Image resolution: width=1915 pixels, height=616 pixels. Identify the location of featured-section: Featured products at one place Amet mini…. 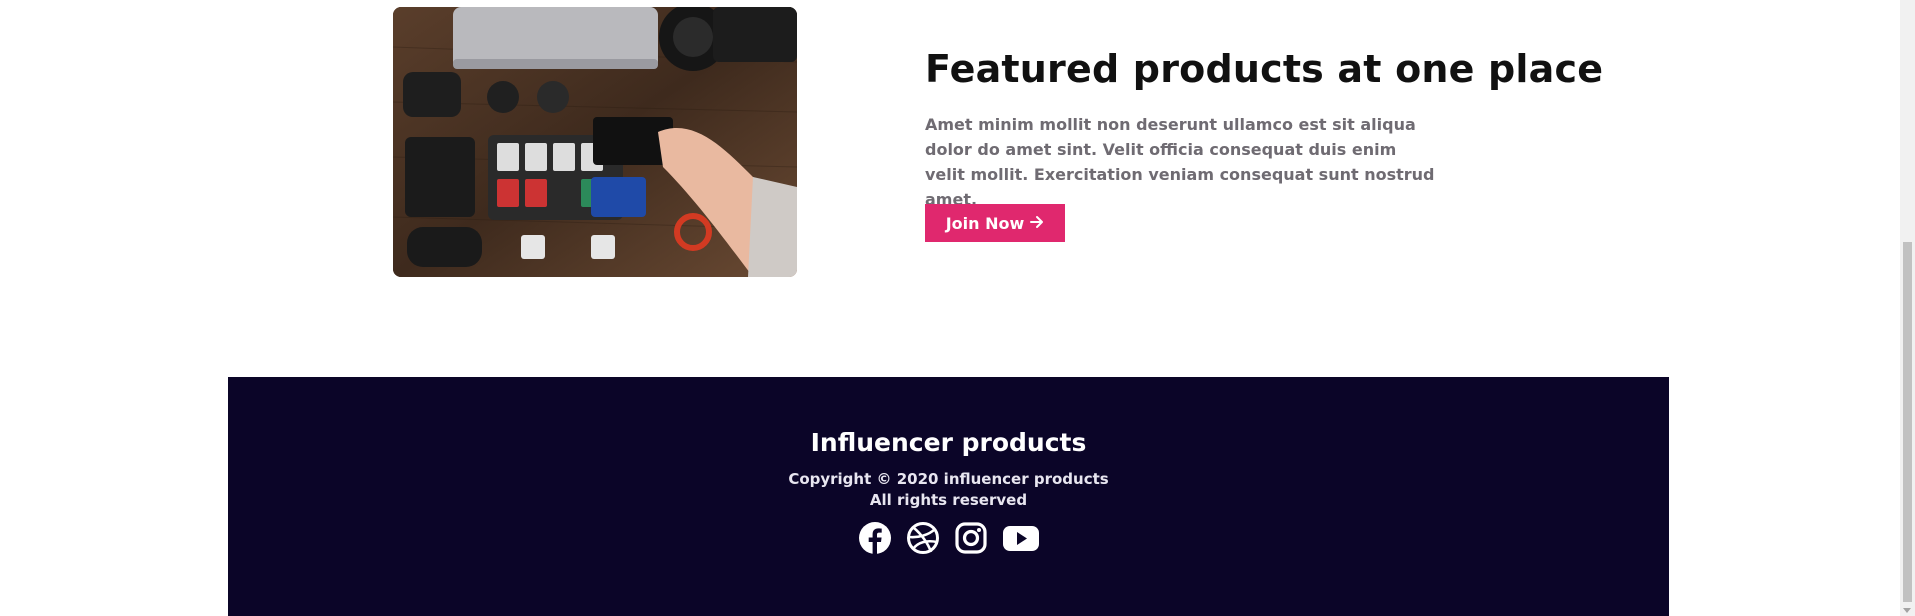
(1264, 127).